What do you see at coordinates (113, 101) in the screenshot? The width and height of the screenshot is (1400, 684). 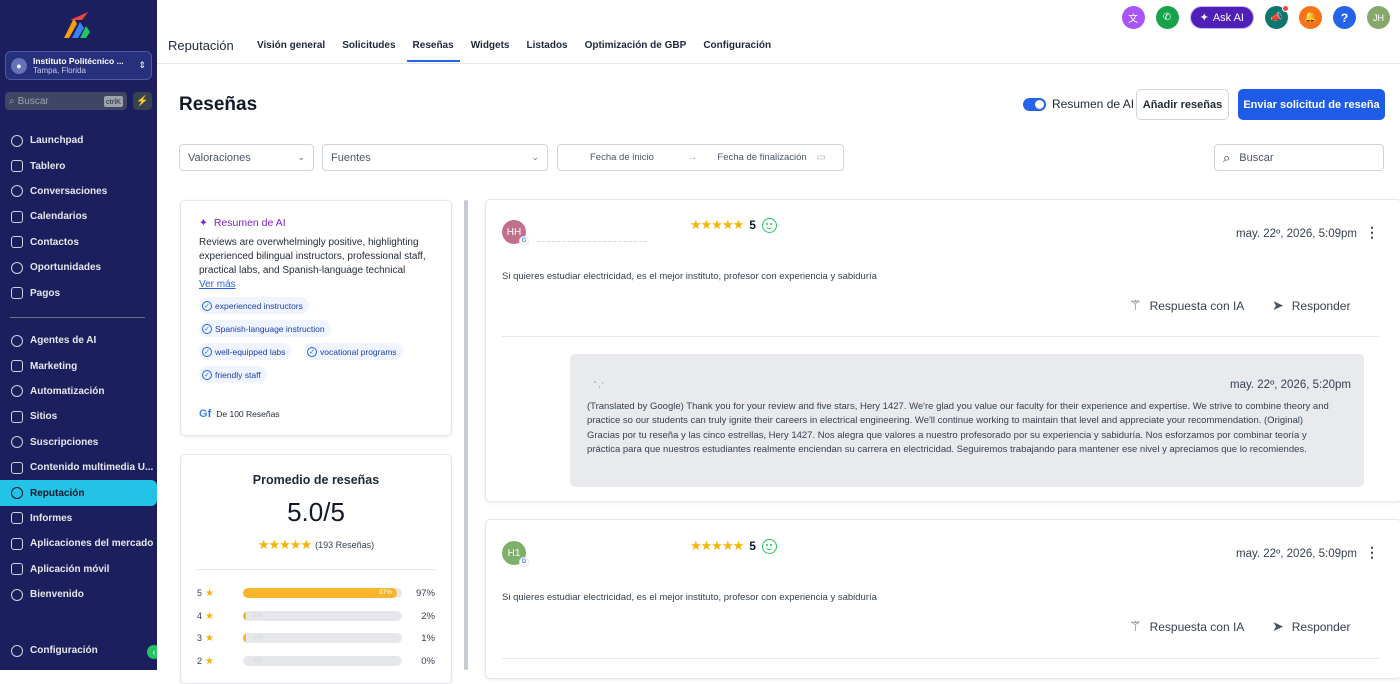 I see `shortcut-badge: ctrlK` at bounding box center [113, 101].